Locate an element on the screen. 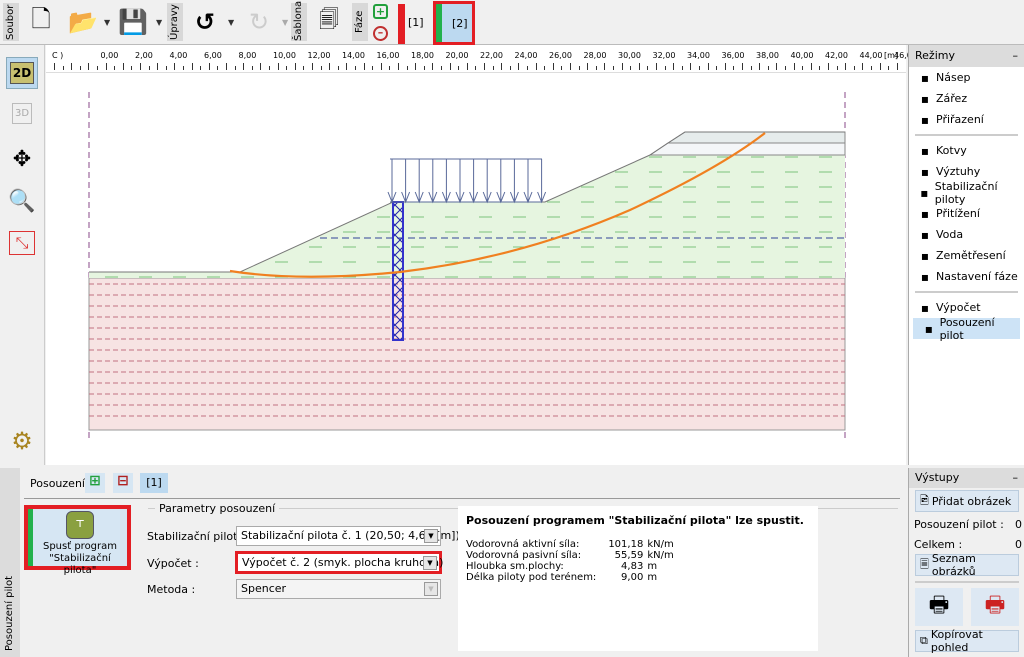 The width and height of the screenshot is (1024, 657). outputs-title: Výstupy is located at coordinates (937, 477).